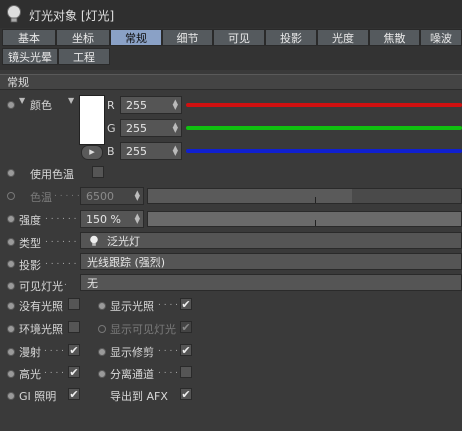  Describe the element at coordinates (74, 372) in the screenshot. I see `specular-checkbox: ✔` at that location.